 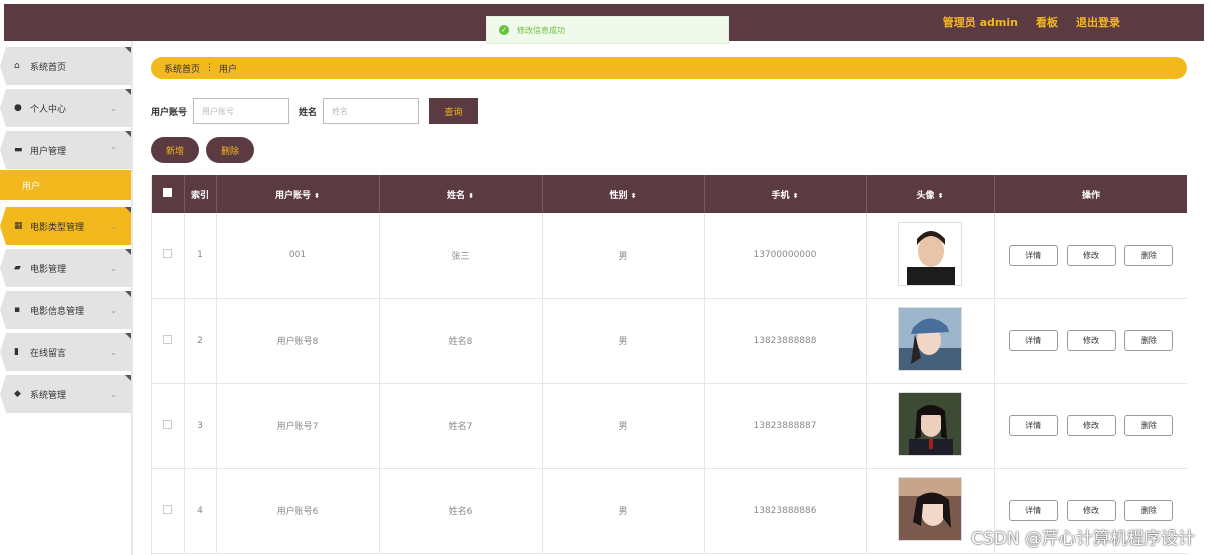 I want to click on sidebar-item-movie-info: ▪ 电影信息管理 ⌄, so click(x=65, y=310).